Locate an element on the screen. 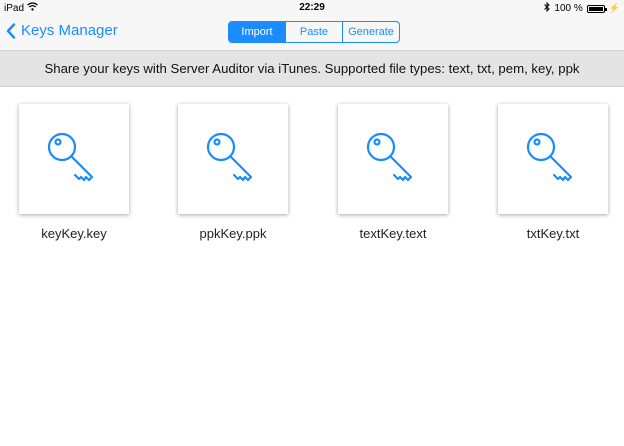  battery-percent: 100 % is located at coordinates (568, 8).